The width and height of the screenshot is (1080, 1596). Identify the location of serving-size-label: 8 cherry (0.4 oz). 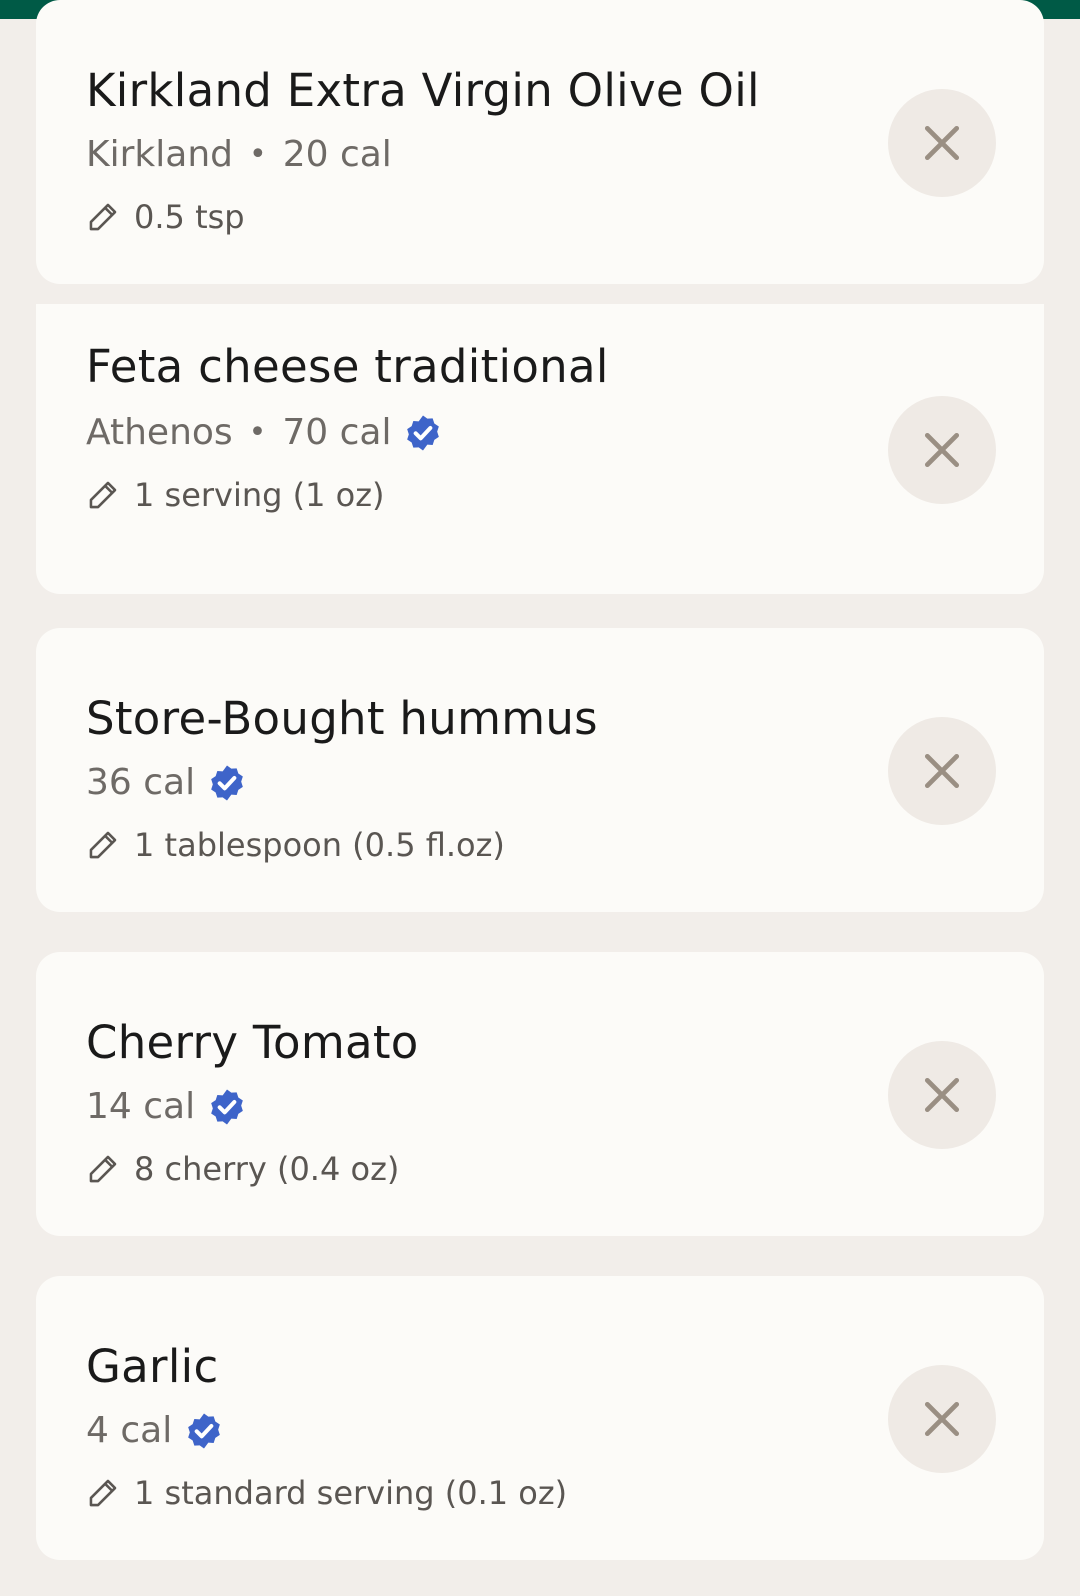
(267, 1169).